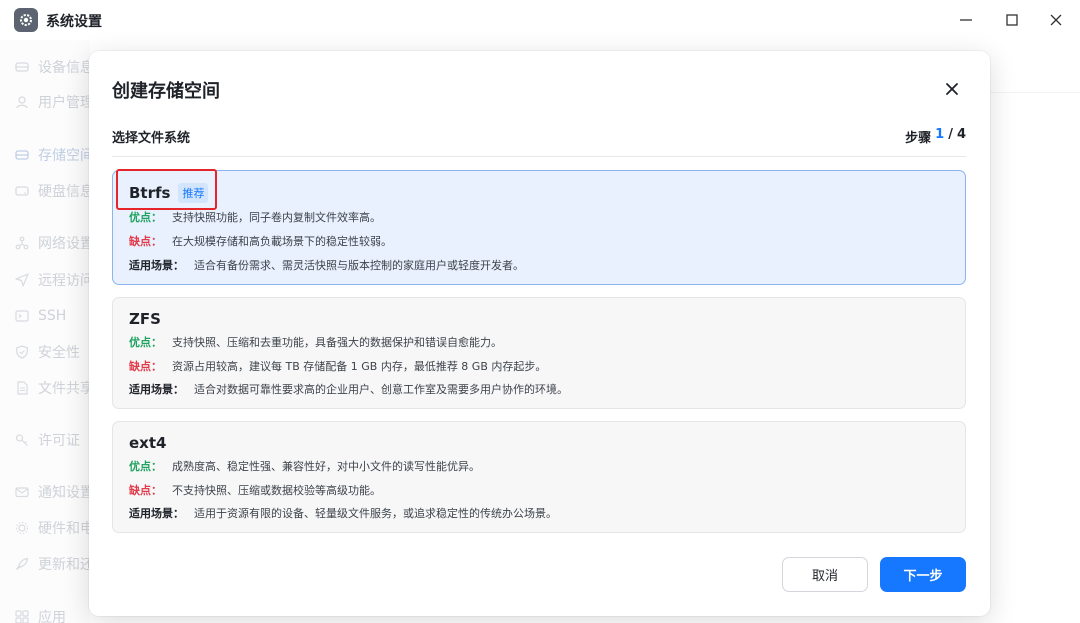  I want to click on option-use: 适用场景： 适合有备份需求、需灵活快照与版本控制的家庭用户或轻度开发者。, so click(326, 265).